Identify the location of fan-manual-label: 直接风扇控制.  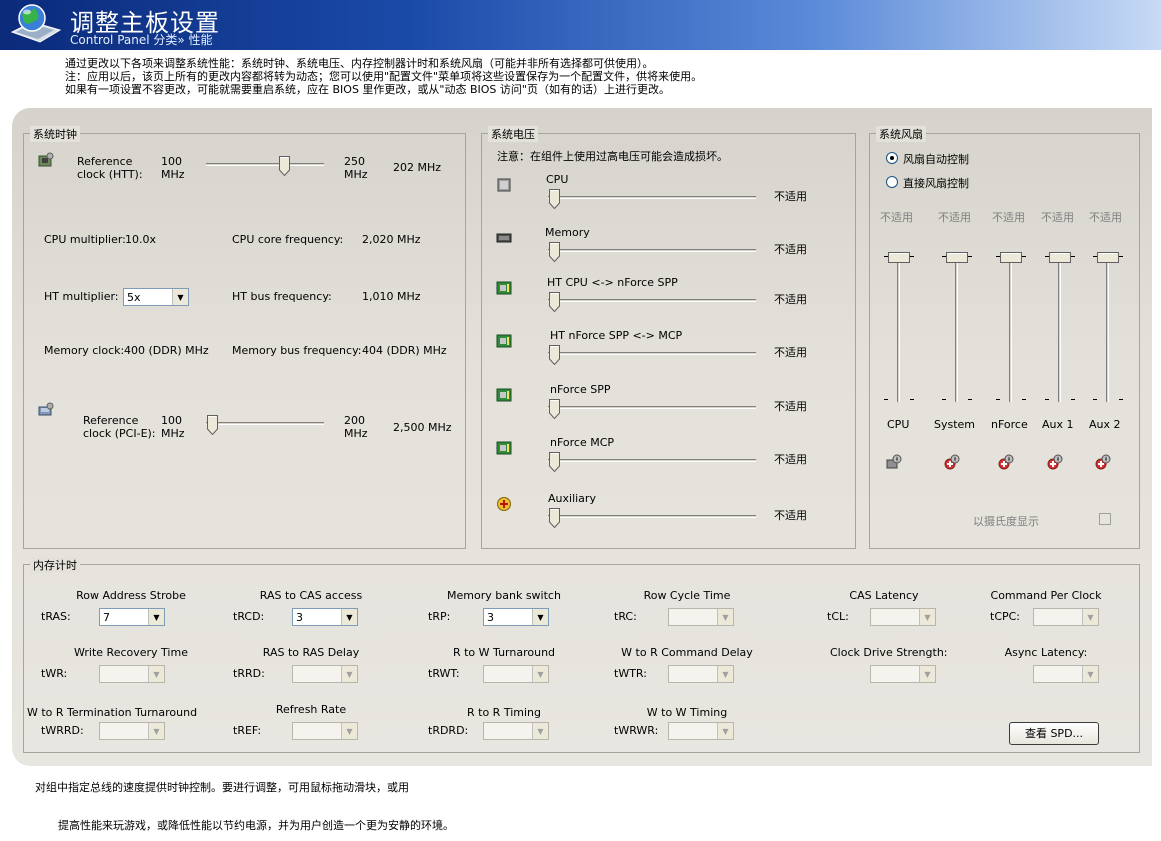
(936, 183).